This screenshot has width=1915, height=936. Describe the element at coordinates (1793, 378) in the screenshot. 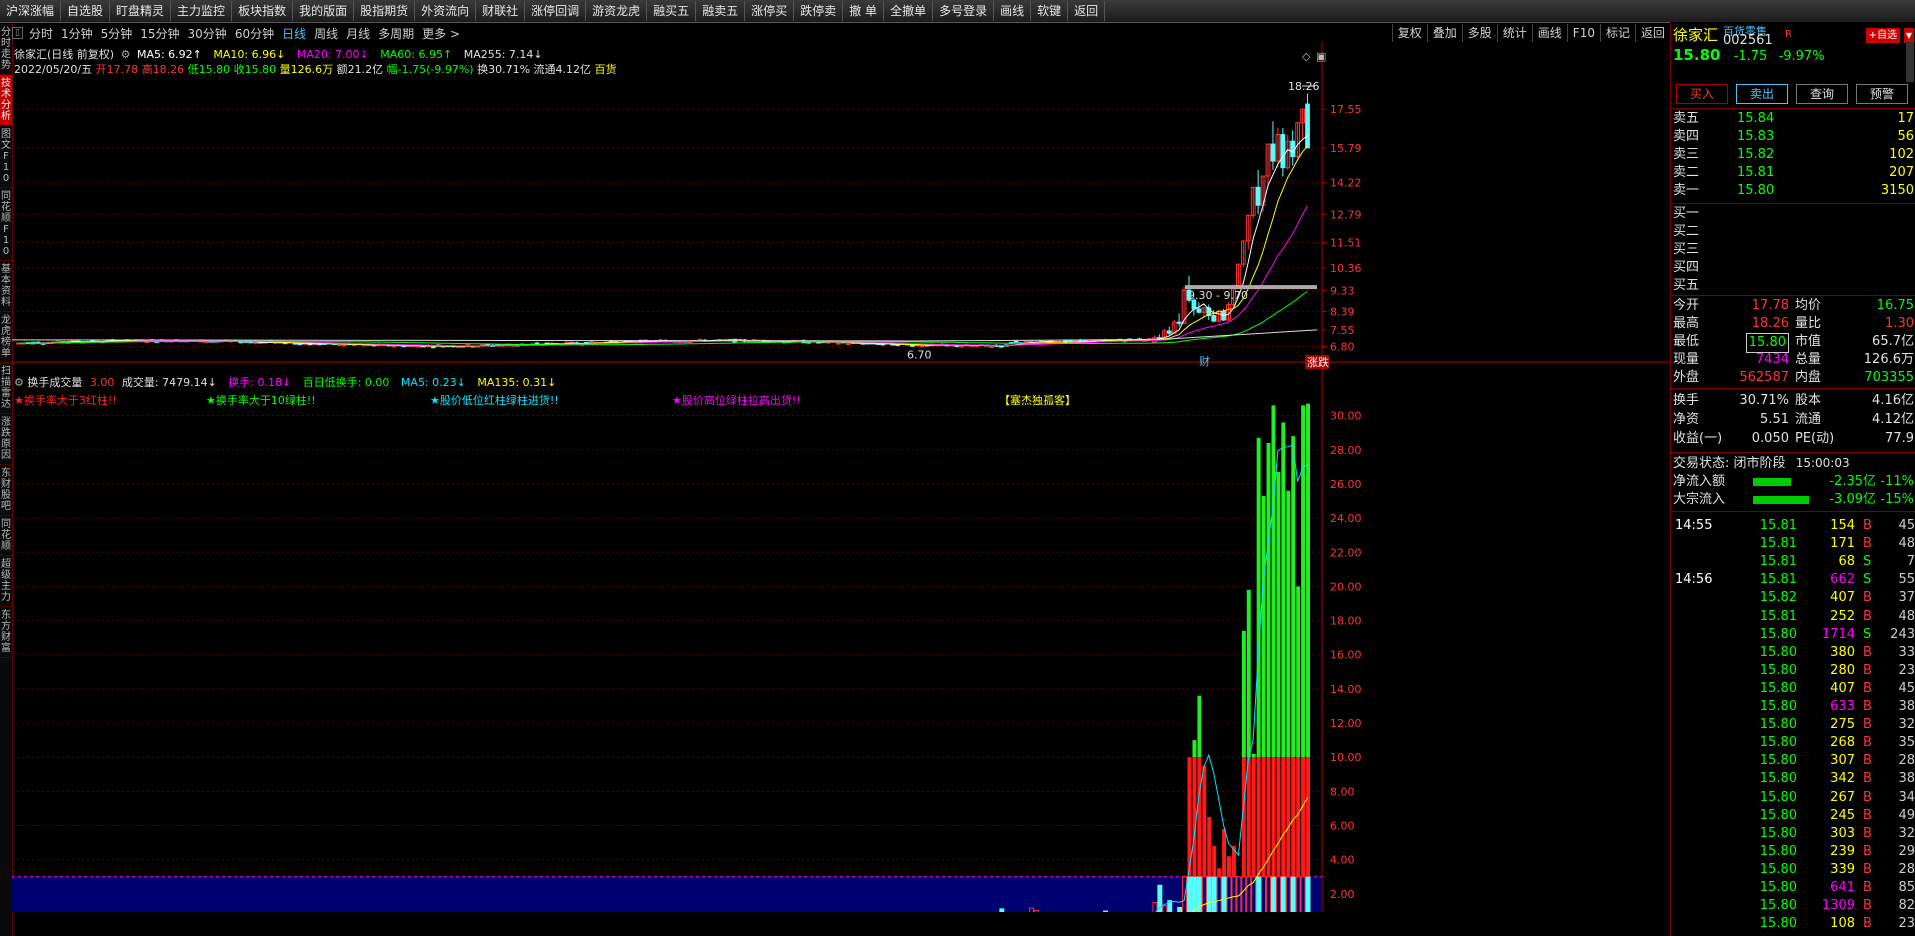

I see `stat-row: 外盘 562587 内盘 703355` at that location.